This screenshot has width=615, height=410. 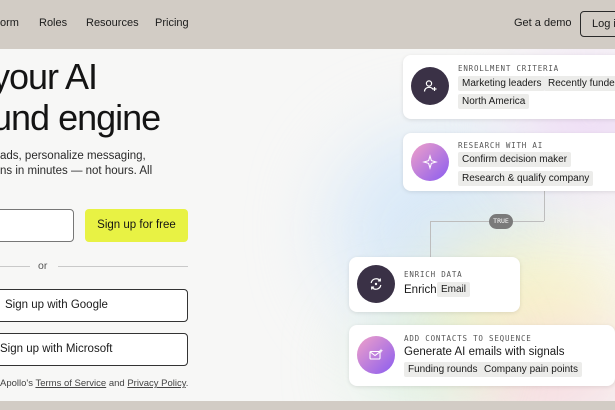 I want to click on sparkle-icon, so click(x=430, y=162).